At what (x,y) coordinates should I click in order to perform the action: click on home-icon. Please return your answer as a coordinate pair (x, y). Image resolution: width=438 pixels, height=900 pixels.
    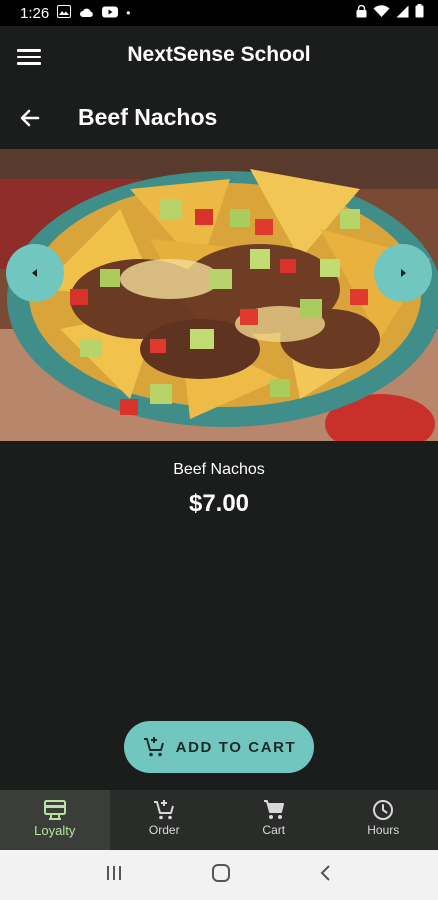
    Looking at the image, I should click on (221, 875).